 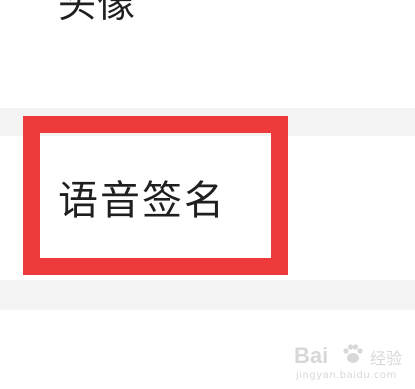 What do you see at coordinates (97, 13) in the screenshot?
I see `settings-row-avatar-label: 头像` at bounding box center [97, 13].